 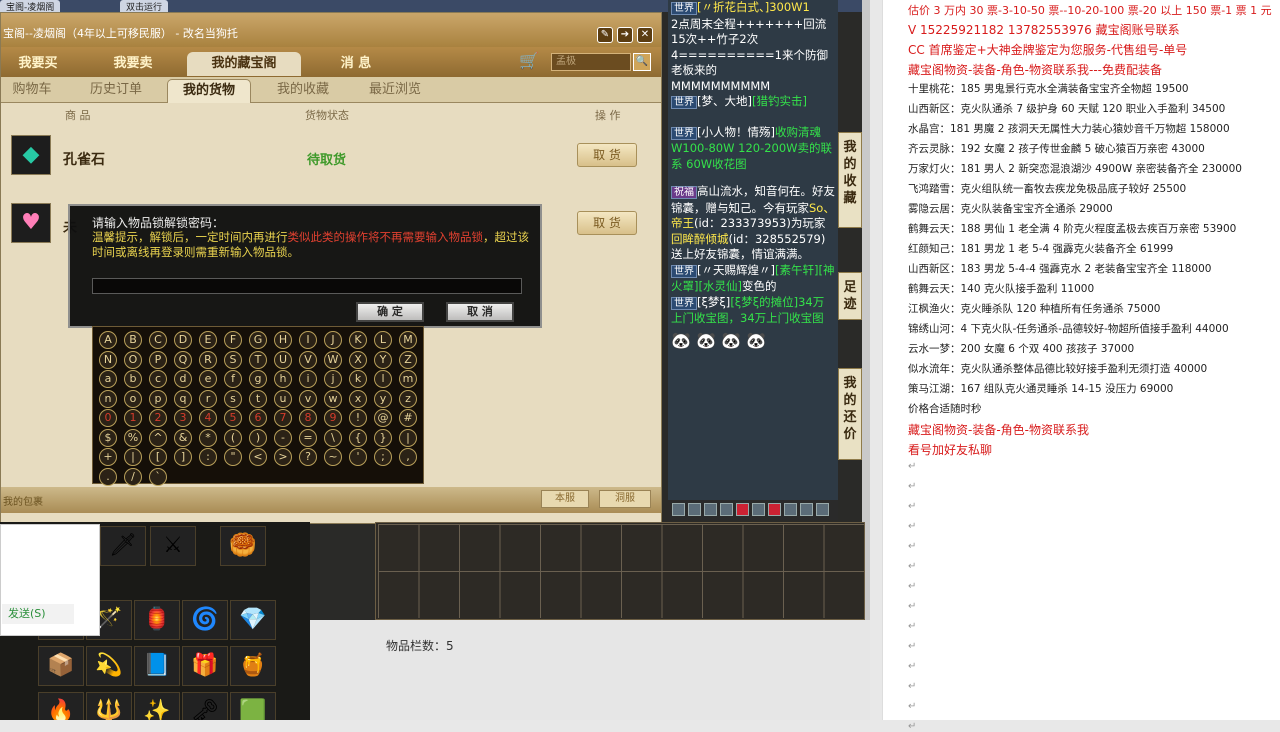 I want to click on send-button: 发送(S), so click(x=38, y=614).